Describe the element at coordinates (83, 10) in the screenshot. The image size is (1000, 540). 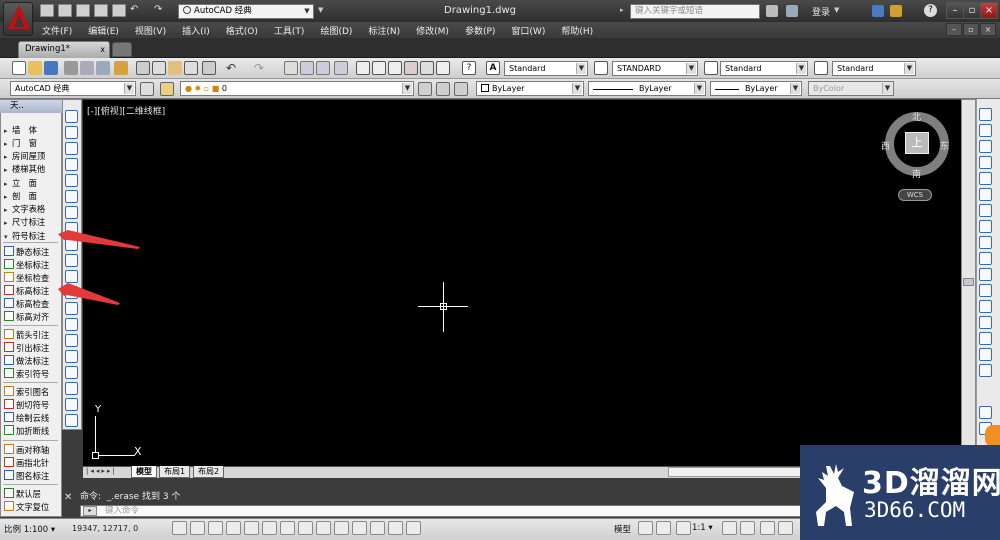
I see `save-icon` at that location.